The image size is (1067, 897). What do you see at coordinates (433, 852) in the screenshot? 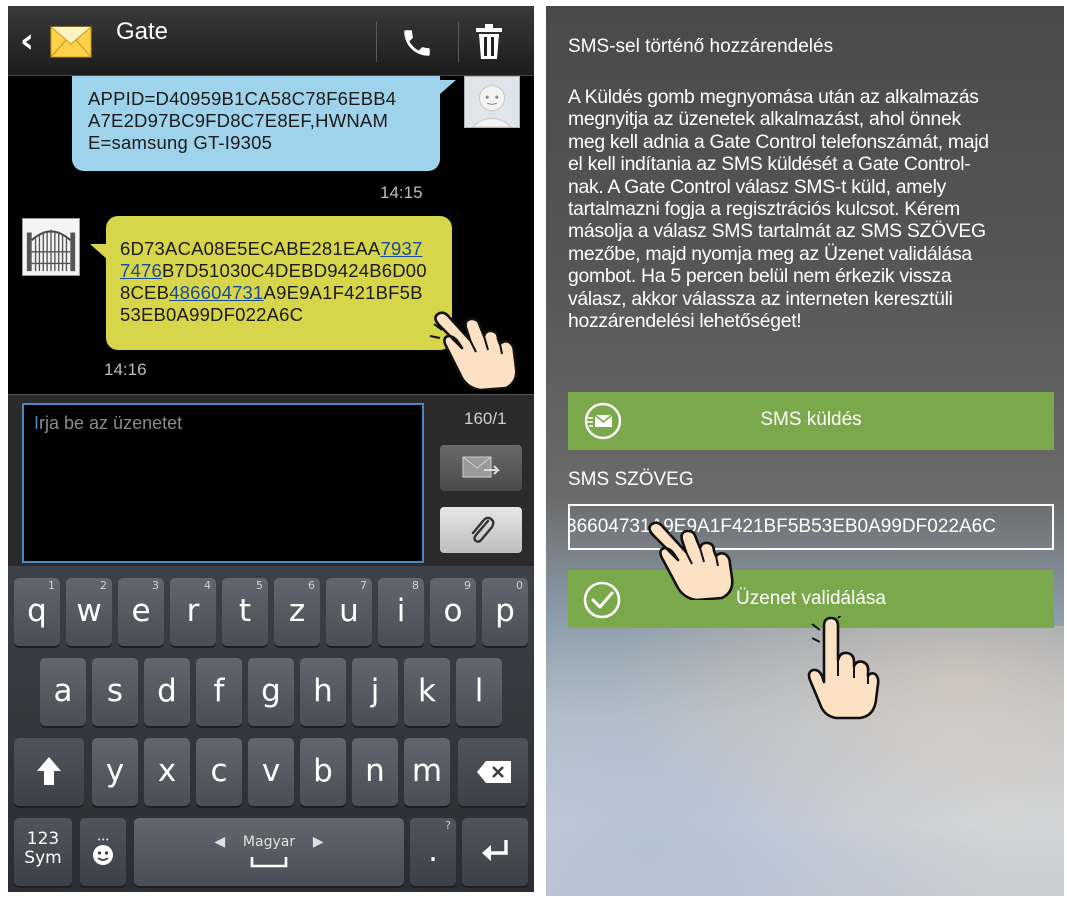
I see `period-key: ?.` at bounding box center [433, 852].